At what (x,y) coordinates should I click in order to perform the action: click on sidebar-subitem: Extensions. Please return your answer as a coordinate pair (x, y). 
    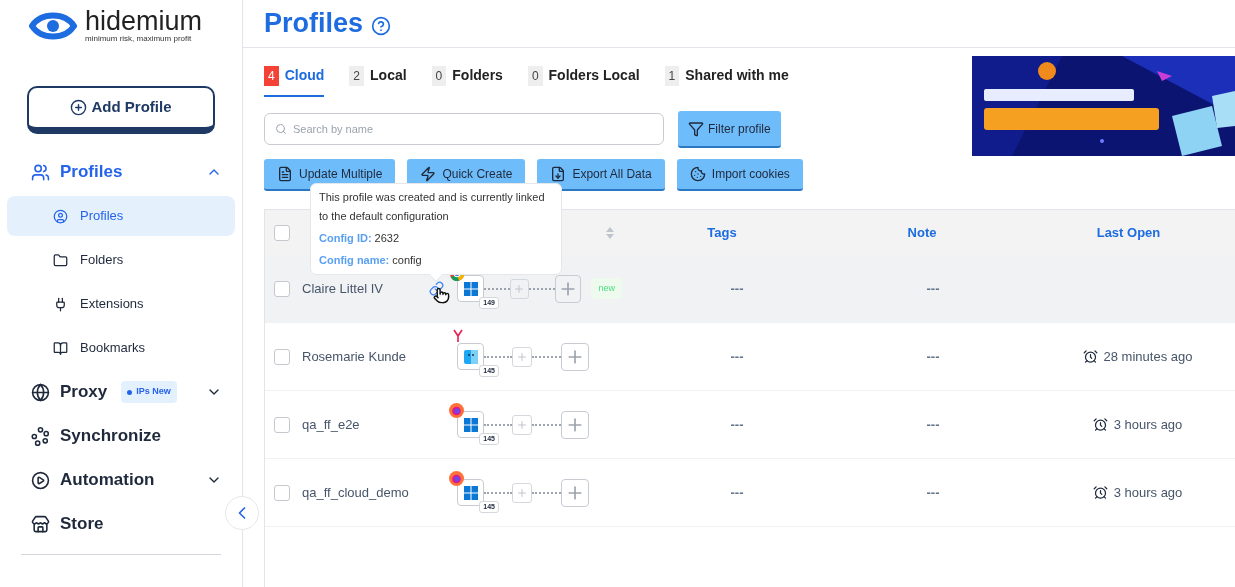
    Looking at the image, I should click on (121, 304).